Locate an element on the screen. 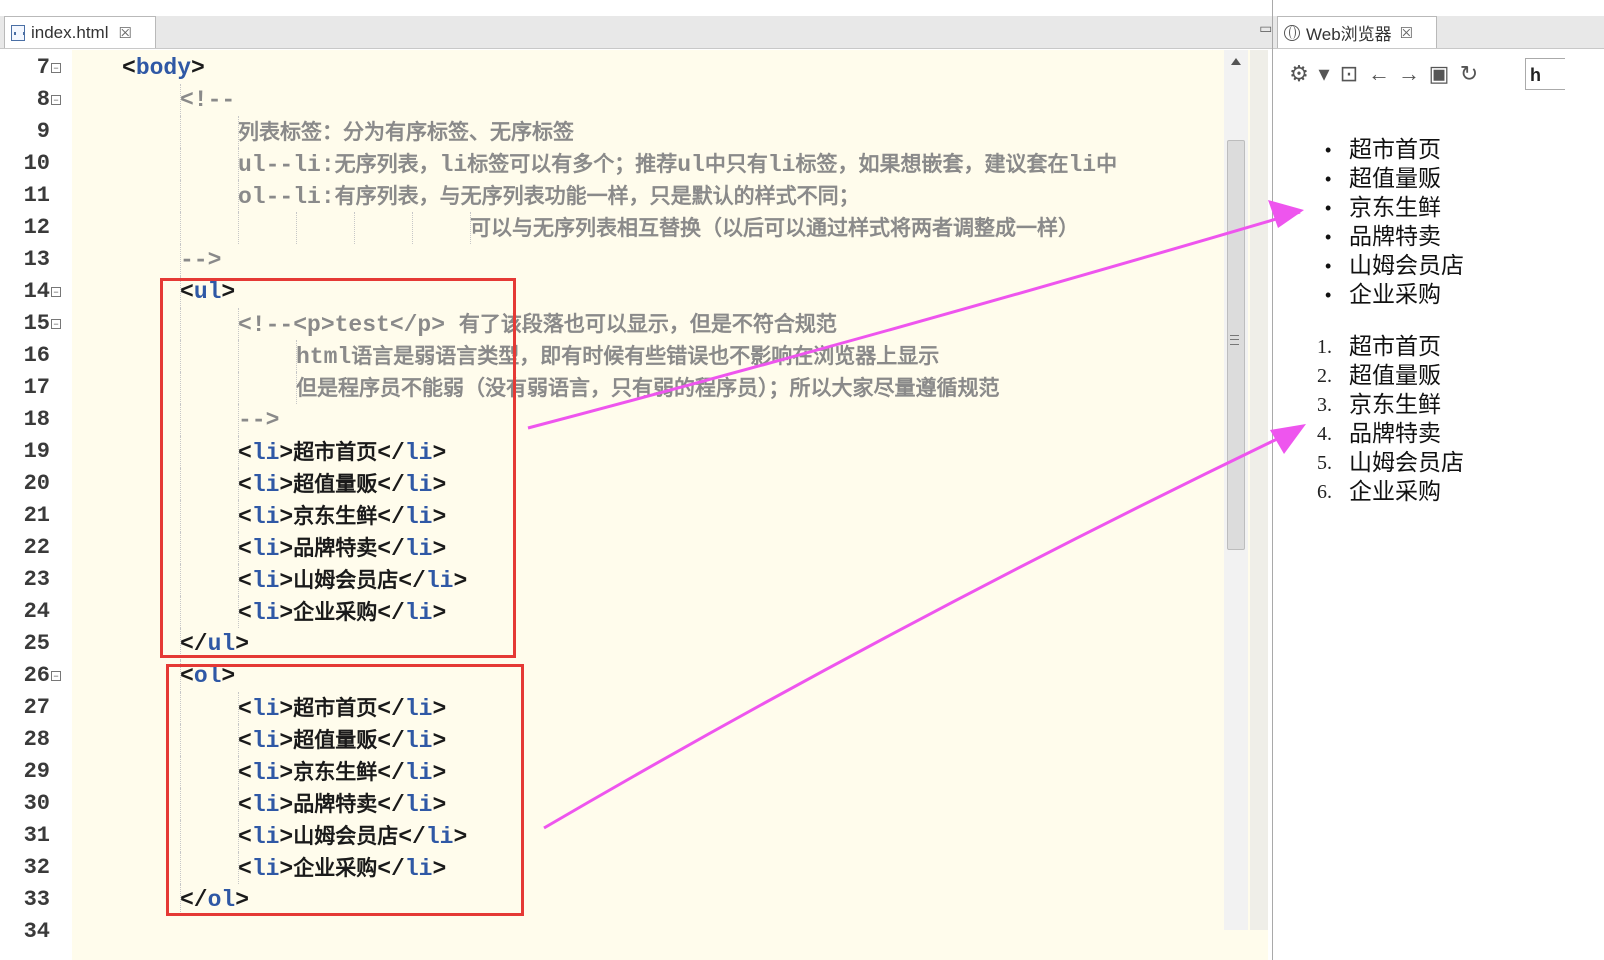  code-line: <!-- is located at coordinates (207, 100).